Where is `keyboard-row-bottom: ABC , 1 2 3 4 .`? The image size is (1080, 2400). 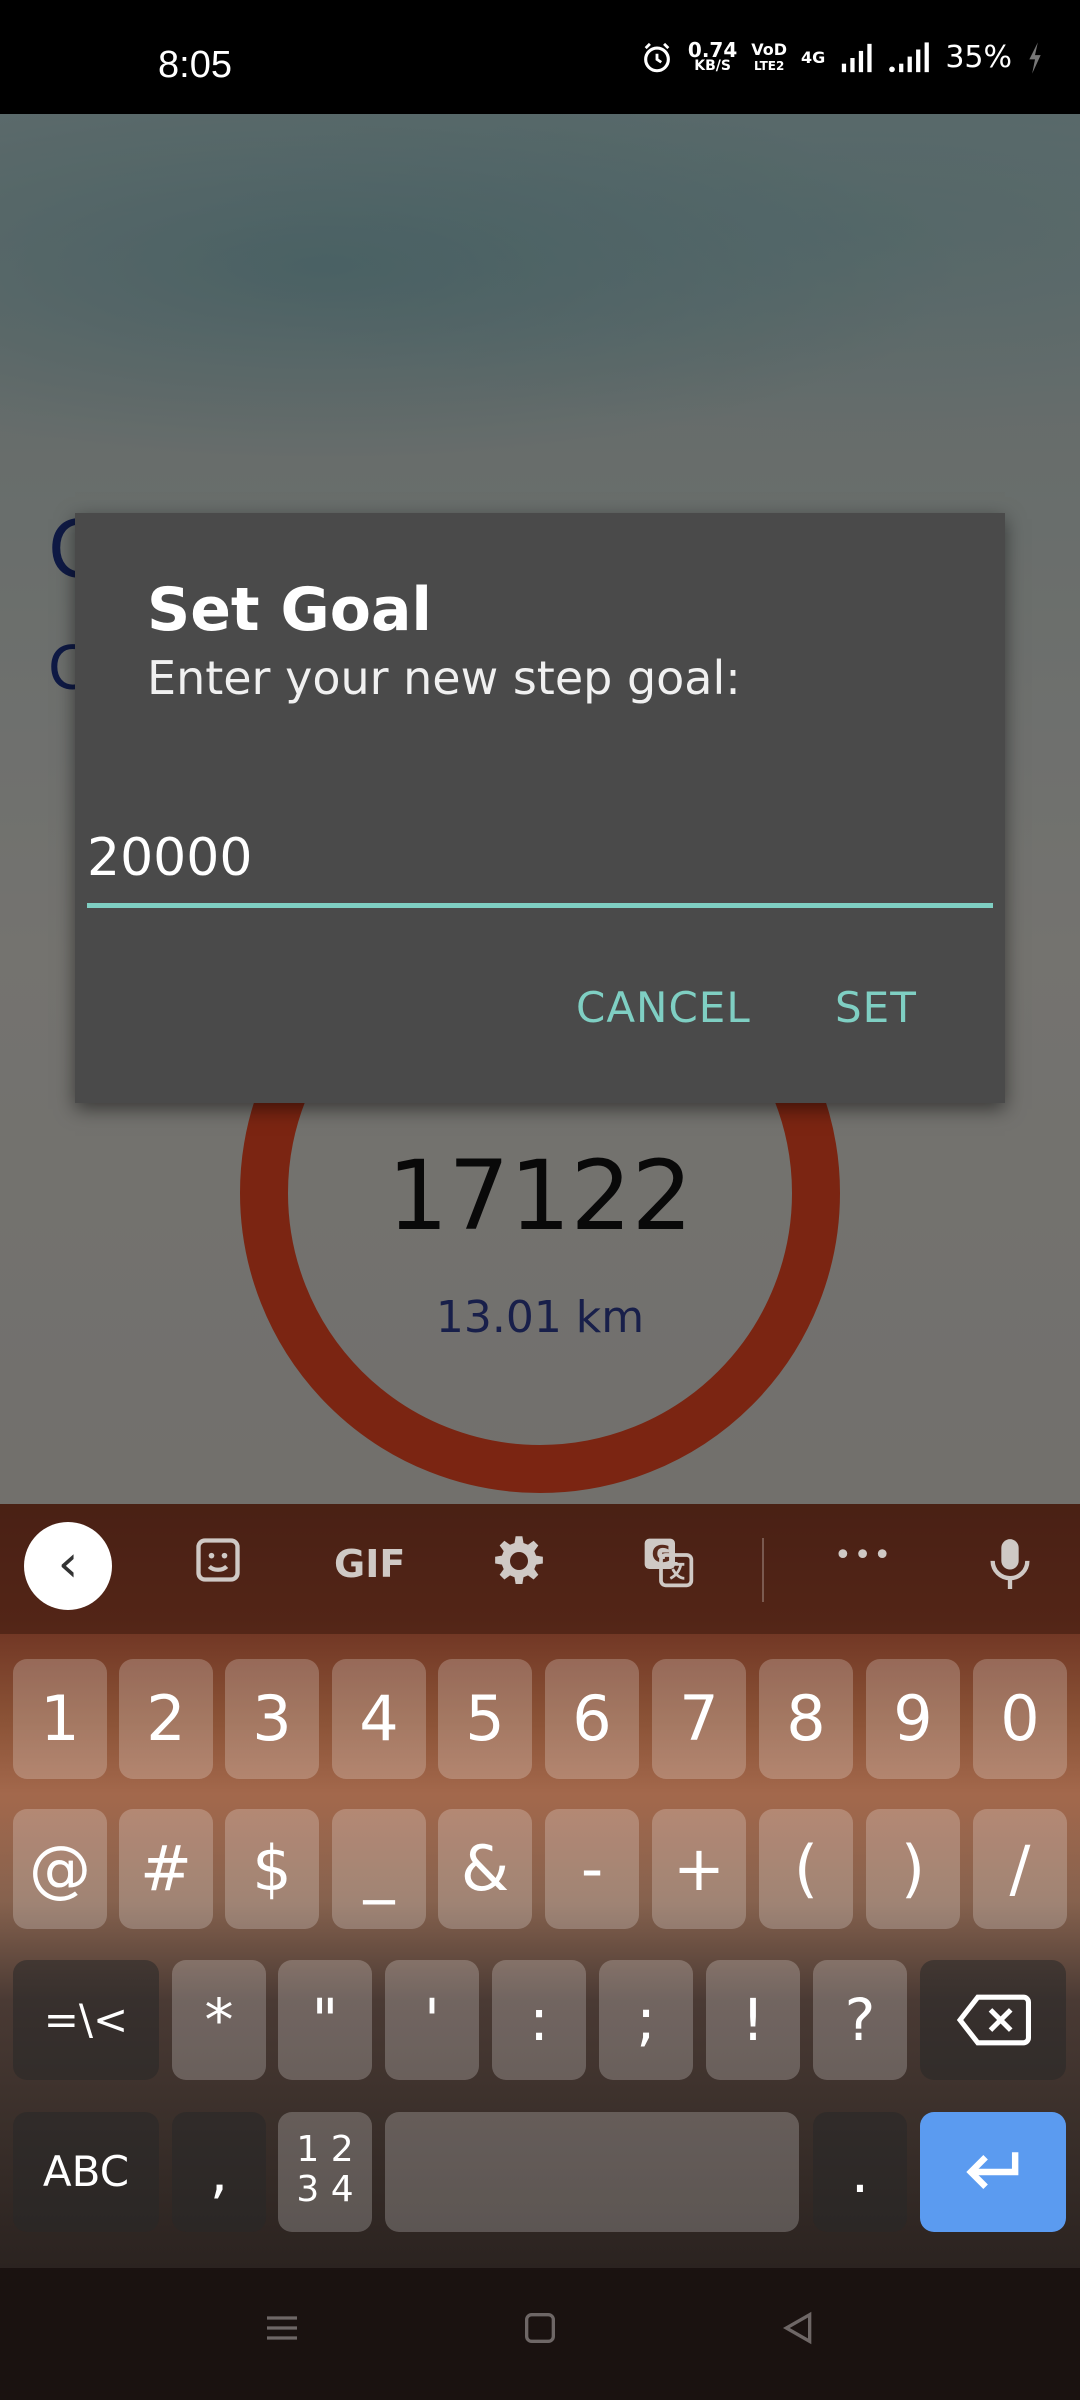
keyboard-row-bottom: ABC , 1 2 3 4 . is located at coordinates (540, 2173).